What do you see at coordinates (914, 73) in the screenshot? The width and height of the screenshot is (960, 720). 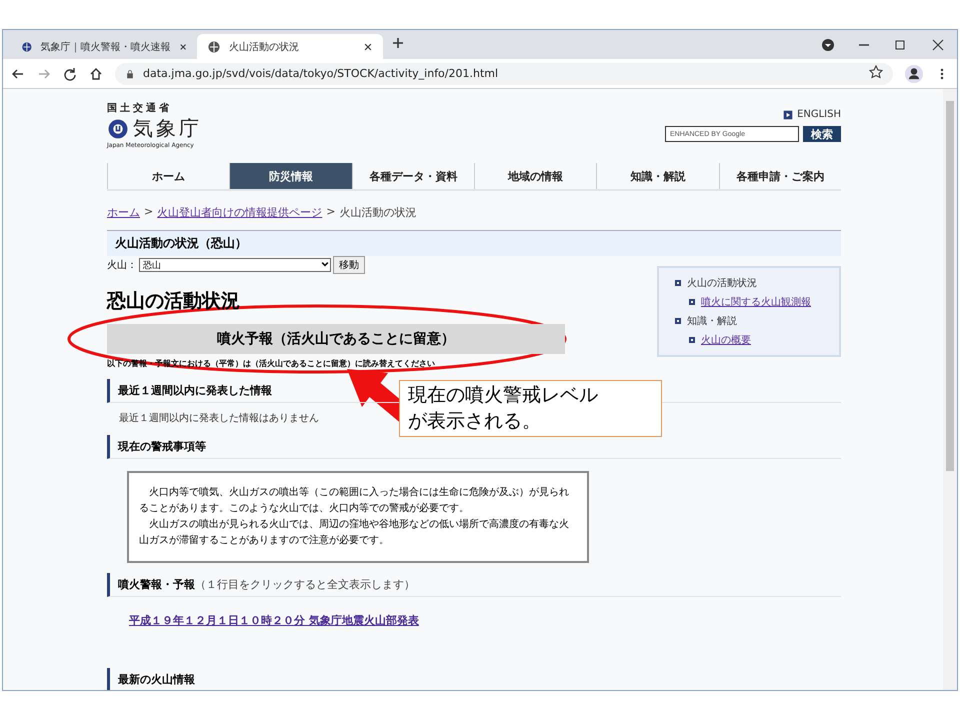 I see `avatar-icon` at bounding box center [914, 73].